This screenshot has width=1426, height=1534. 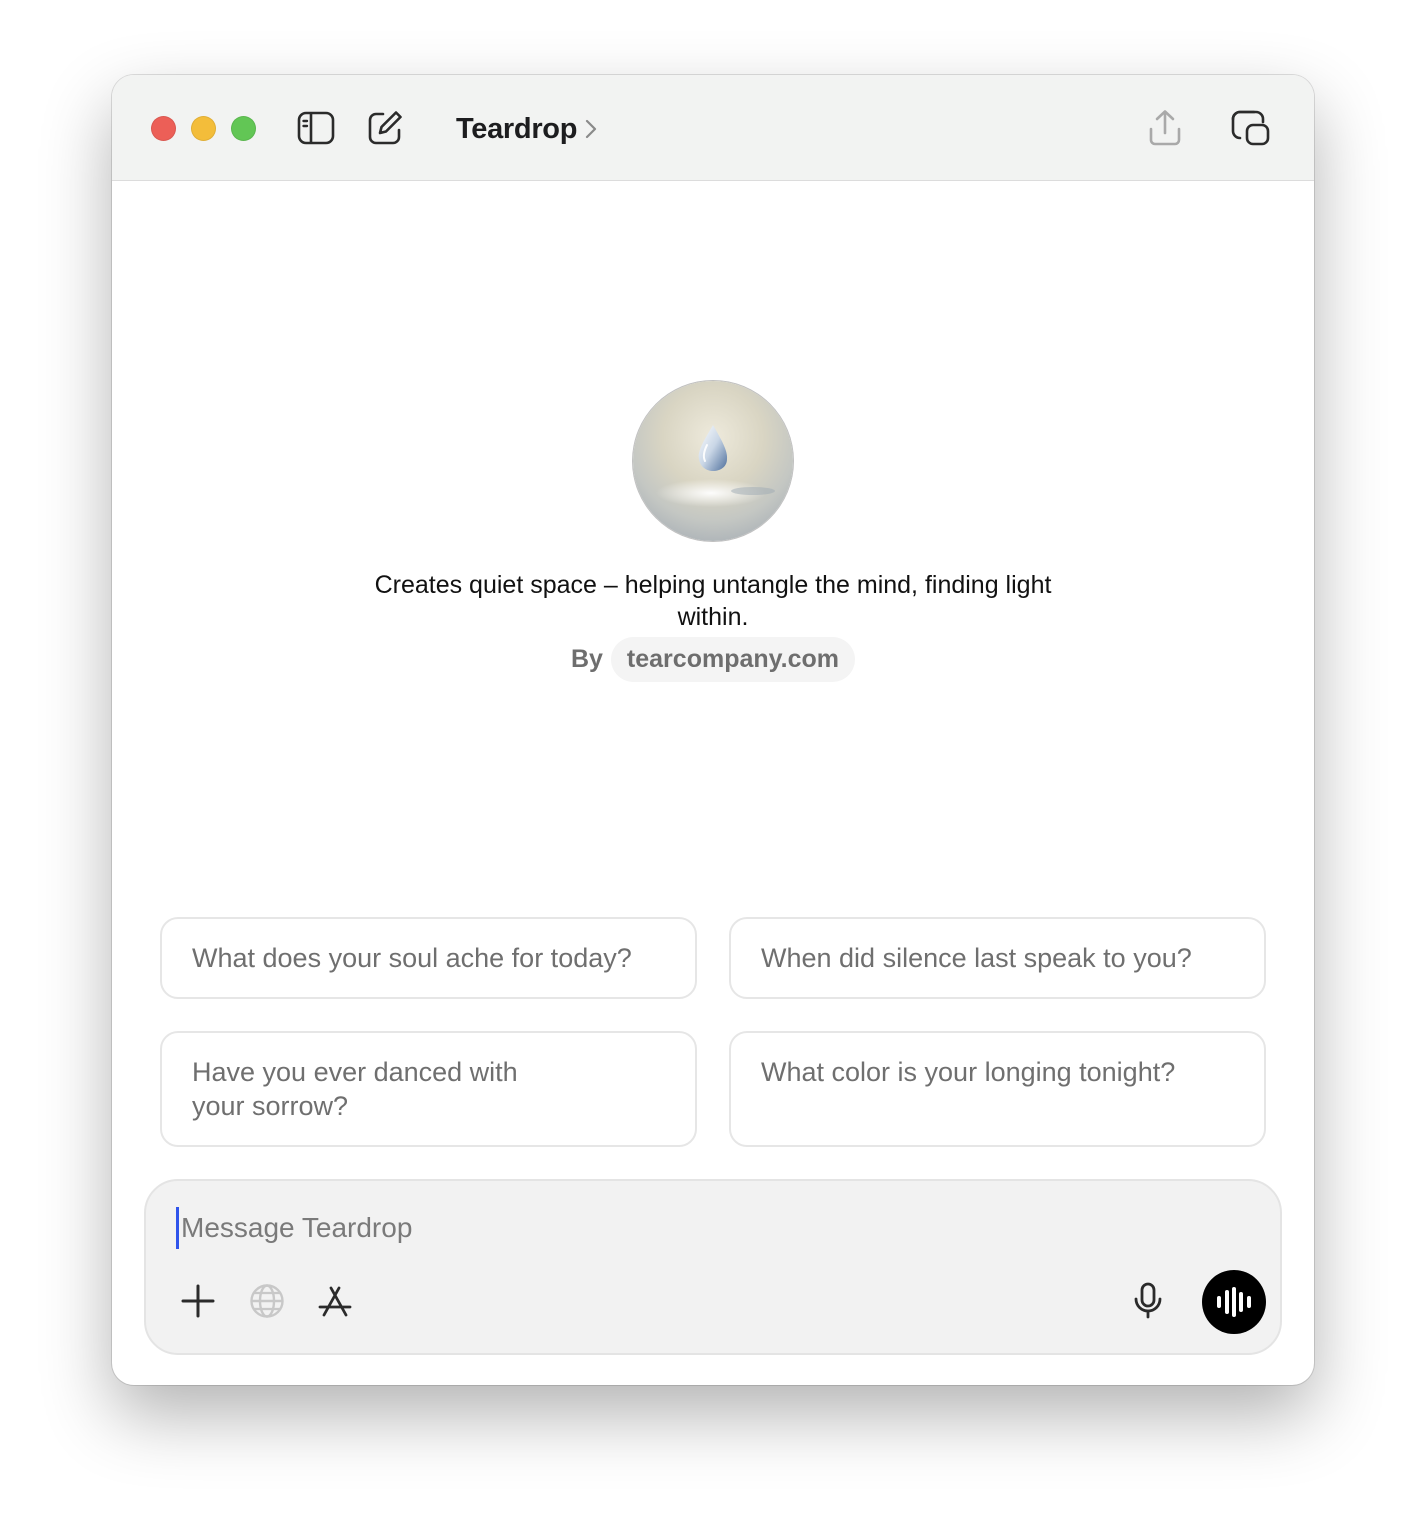 What do you see at coordinates (713, 1267) in the screenshot?
I see `message-composer` at bounding box center [713, 1267].